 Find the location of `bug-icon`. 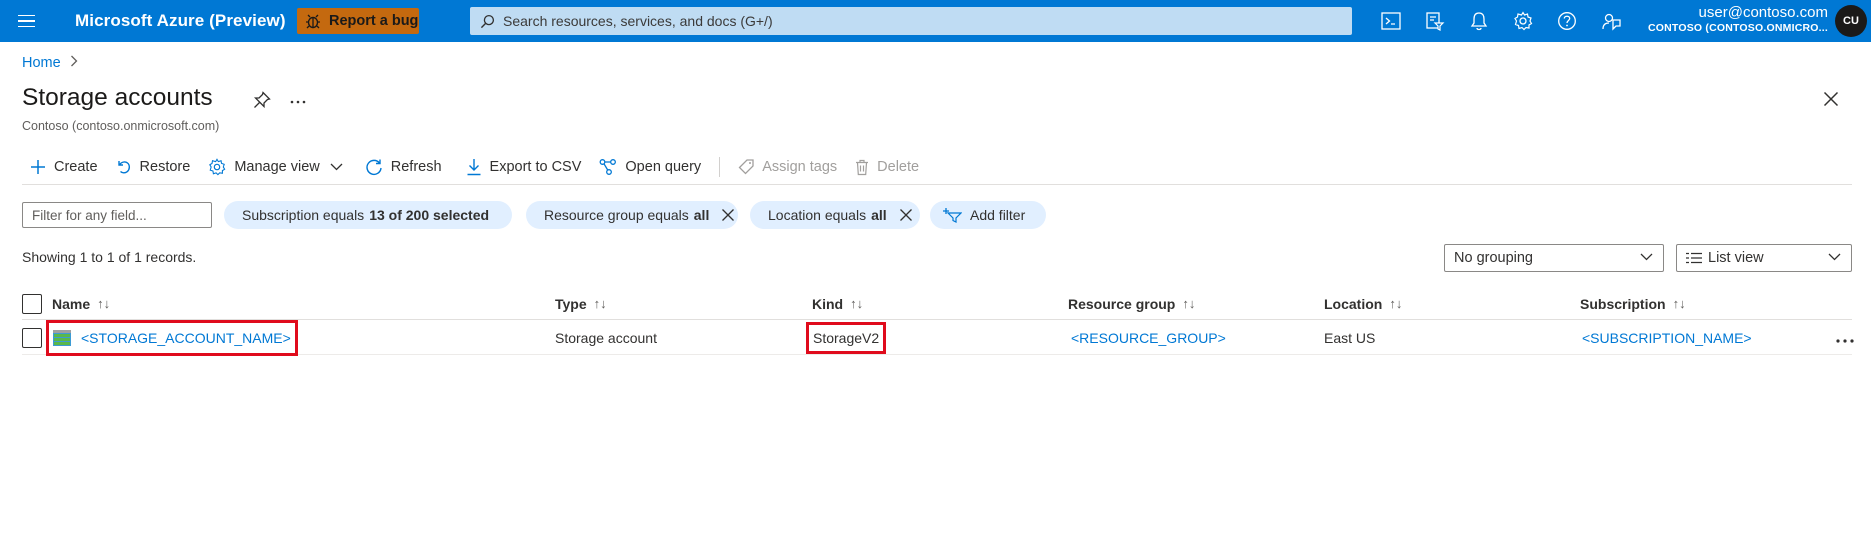

bug-icon is located at coordinates (313, 21).